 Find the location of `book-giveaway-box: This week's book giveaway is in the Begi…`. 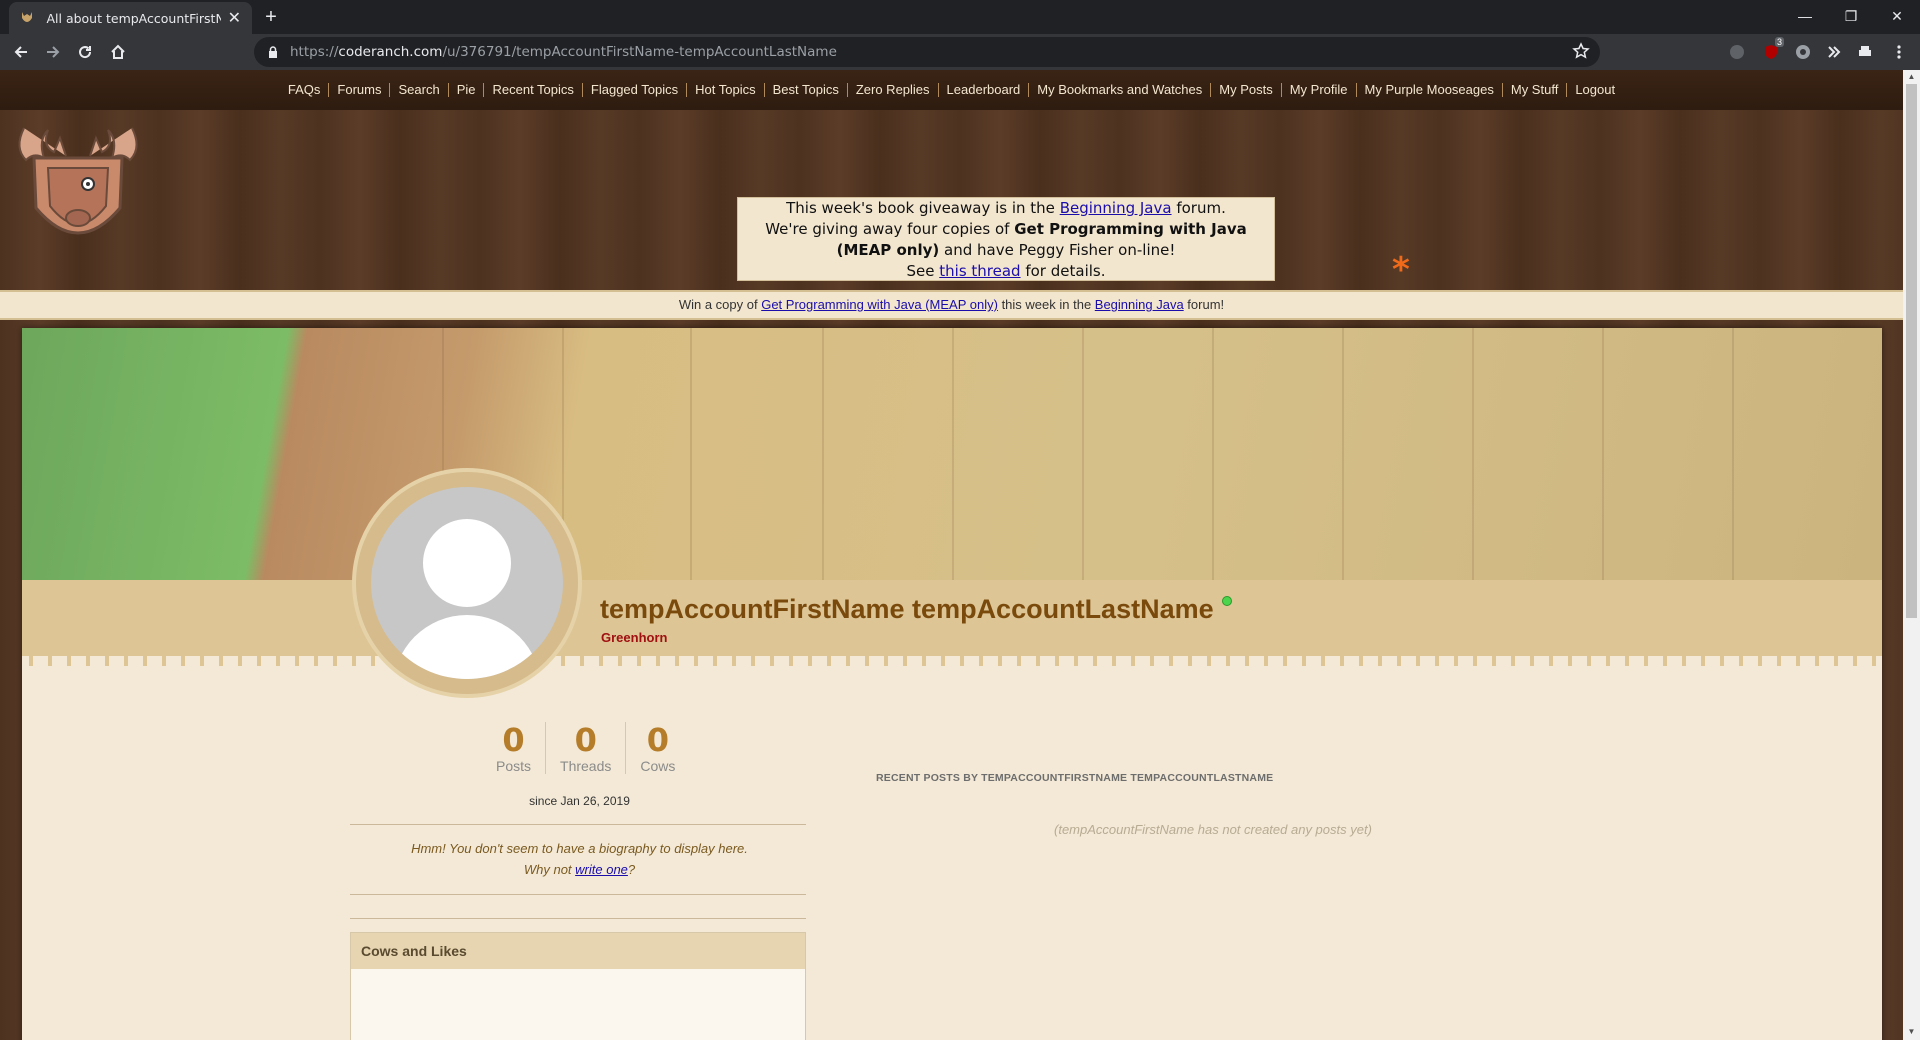

book-giveaway-box: This week's book giveaway is in the Begi… is located at coordinates (1006, 239).